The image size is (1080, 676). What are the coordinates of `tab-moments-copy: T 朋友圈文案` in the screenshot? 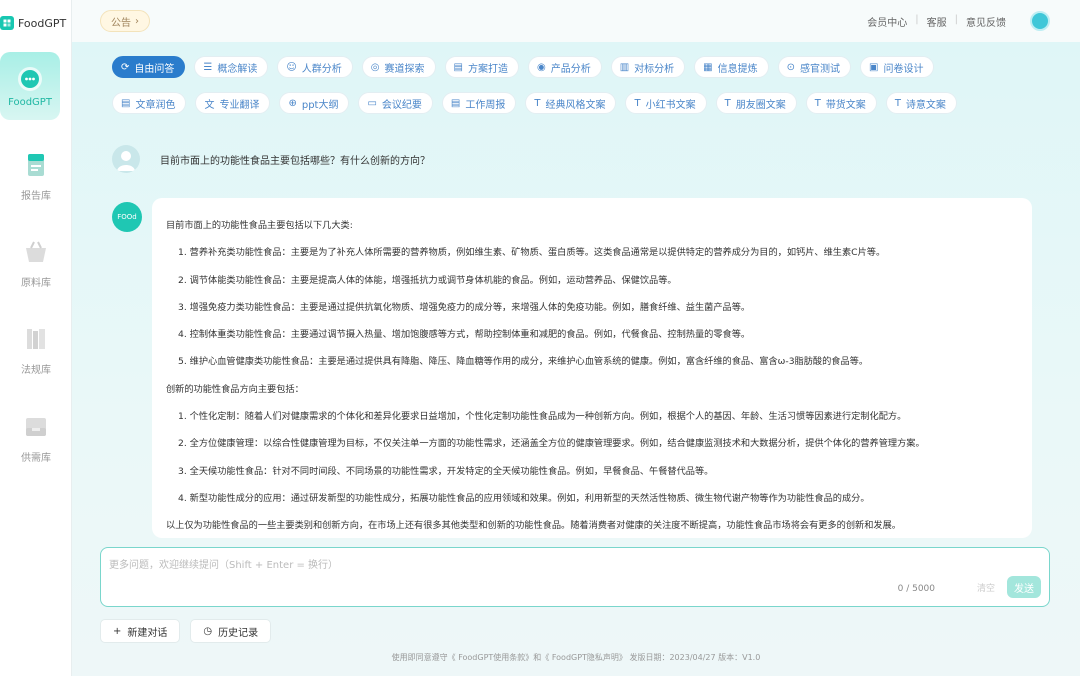 It's located at (756, 103).